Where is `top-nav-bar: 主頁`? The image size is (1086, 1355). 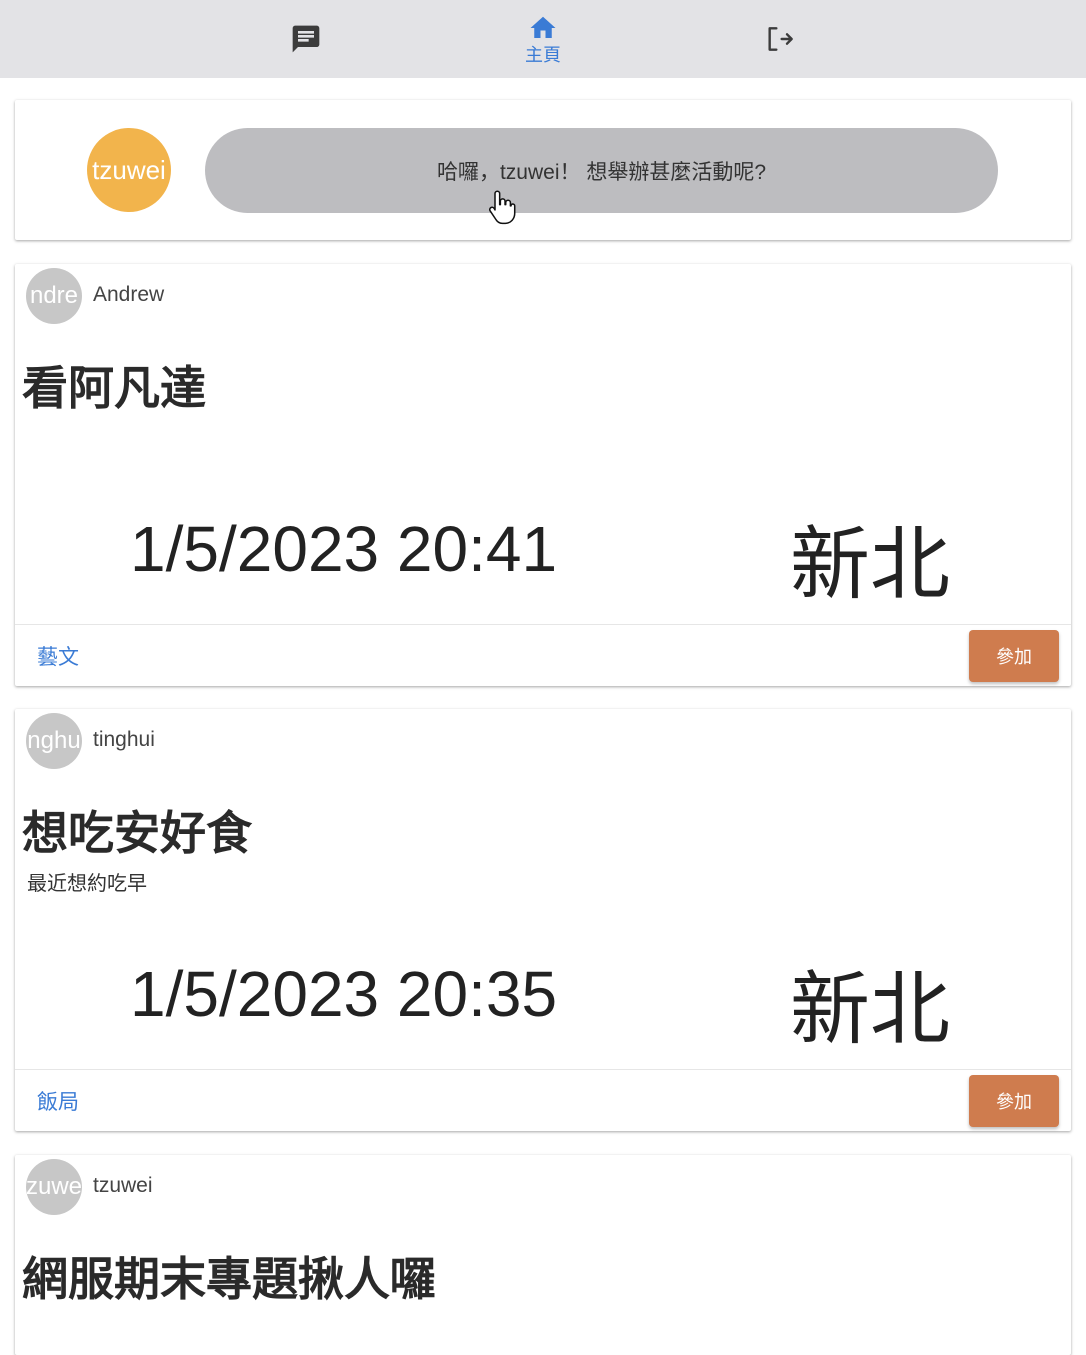
top-nav-bar: 主頁 is located at coordinates (543, 39).